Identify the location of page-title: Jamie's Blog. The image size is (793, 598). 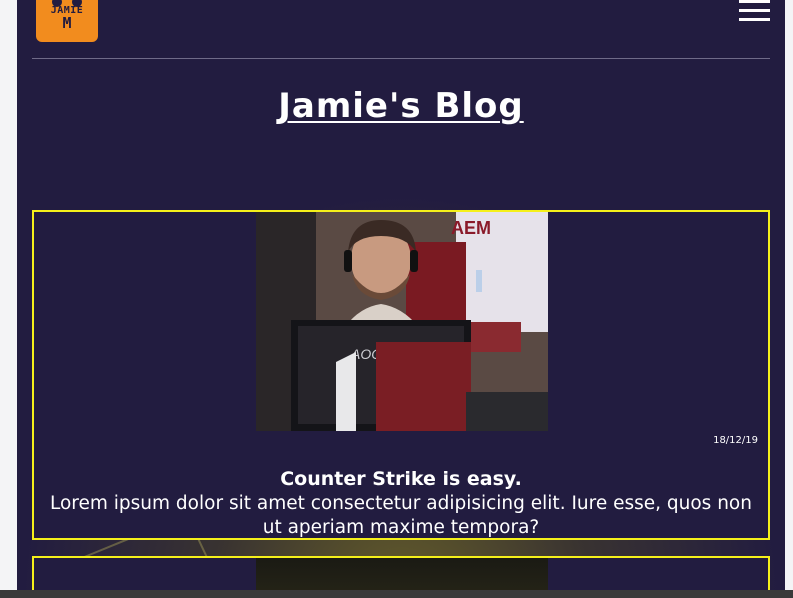
(401, 106).